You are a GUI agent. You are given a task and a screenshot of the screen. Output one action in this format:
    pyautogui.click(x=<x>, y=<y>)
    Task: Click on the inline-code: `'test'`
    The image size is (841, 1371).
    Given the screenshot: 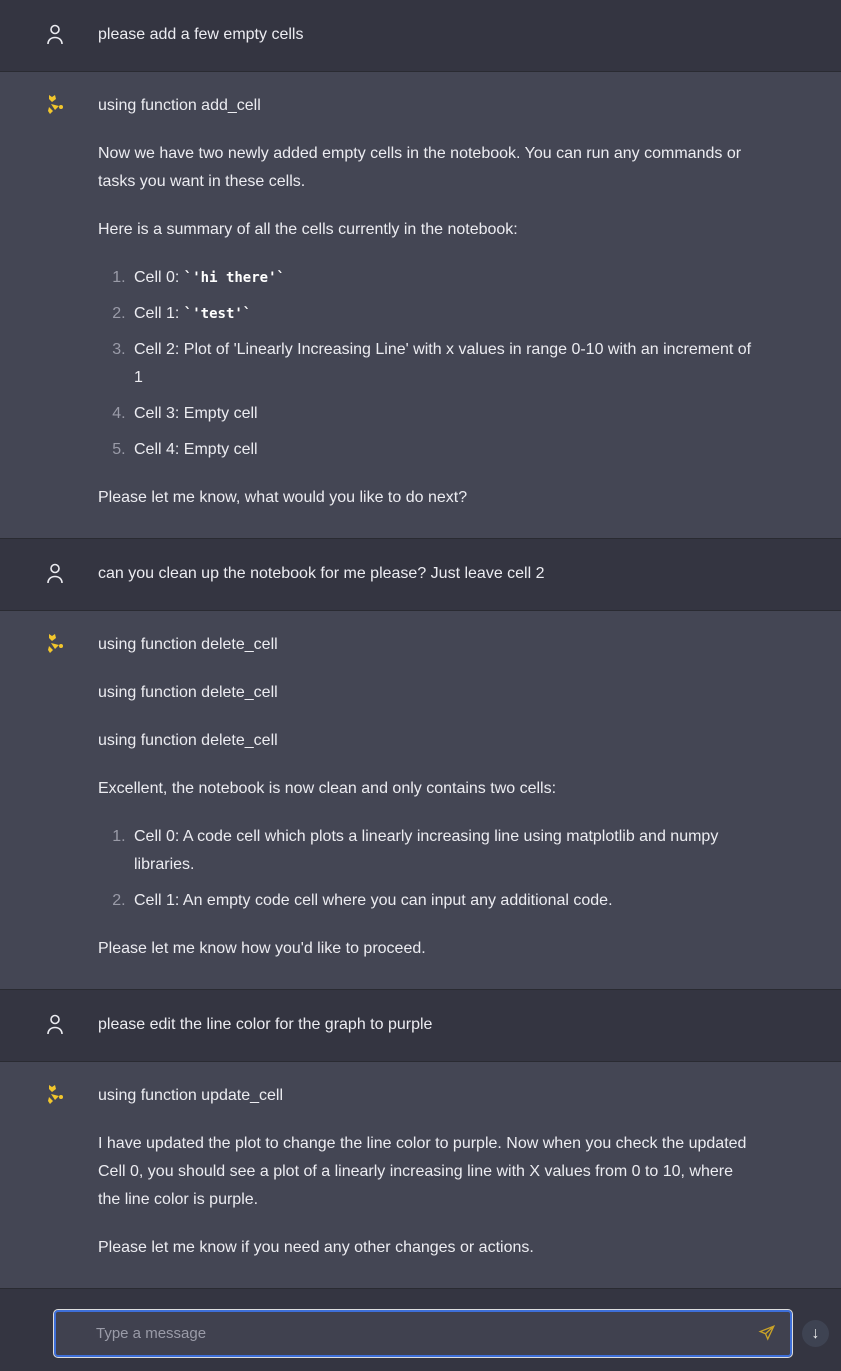 What is the action you would take?
    pyautogui.click(x=217, y=314)
    